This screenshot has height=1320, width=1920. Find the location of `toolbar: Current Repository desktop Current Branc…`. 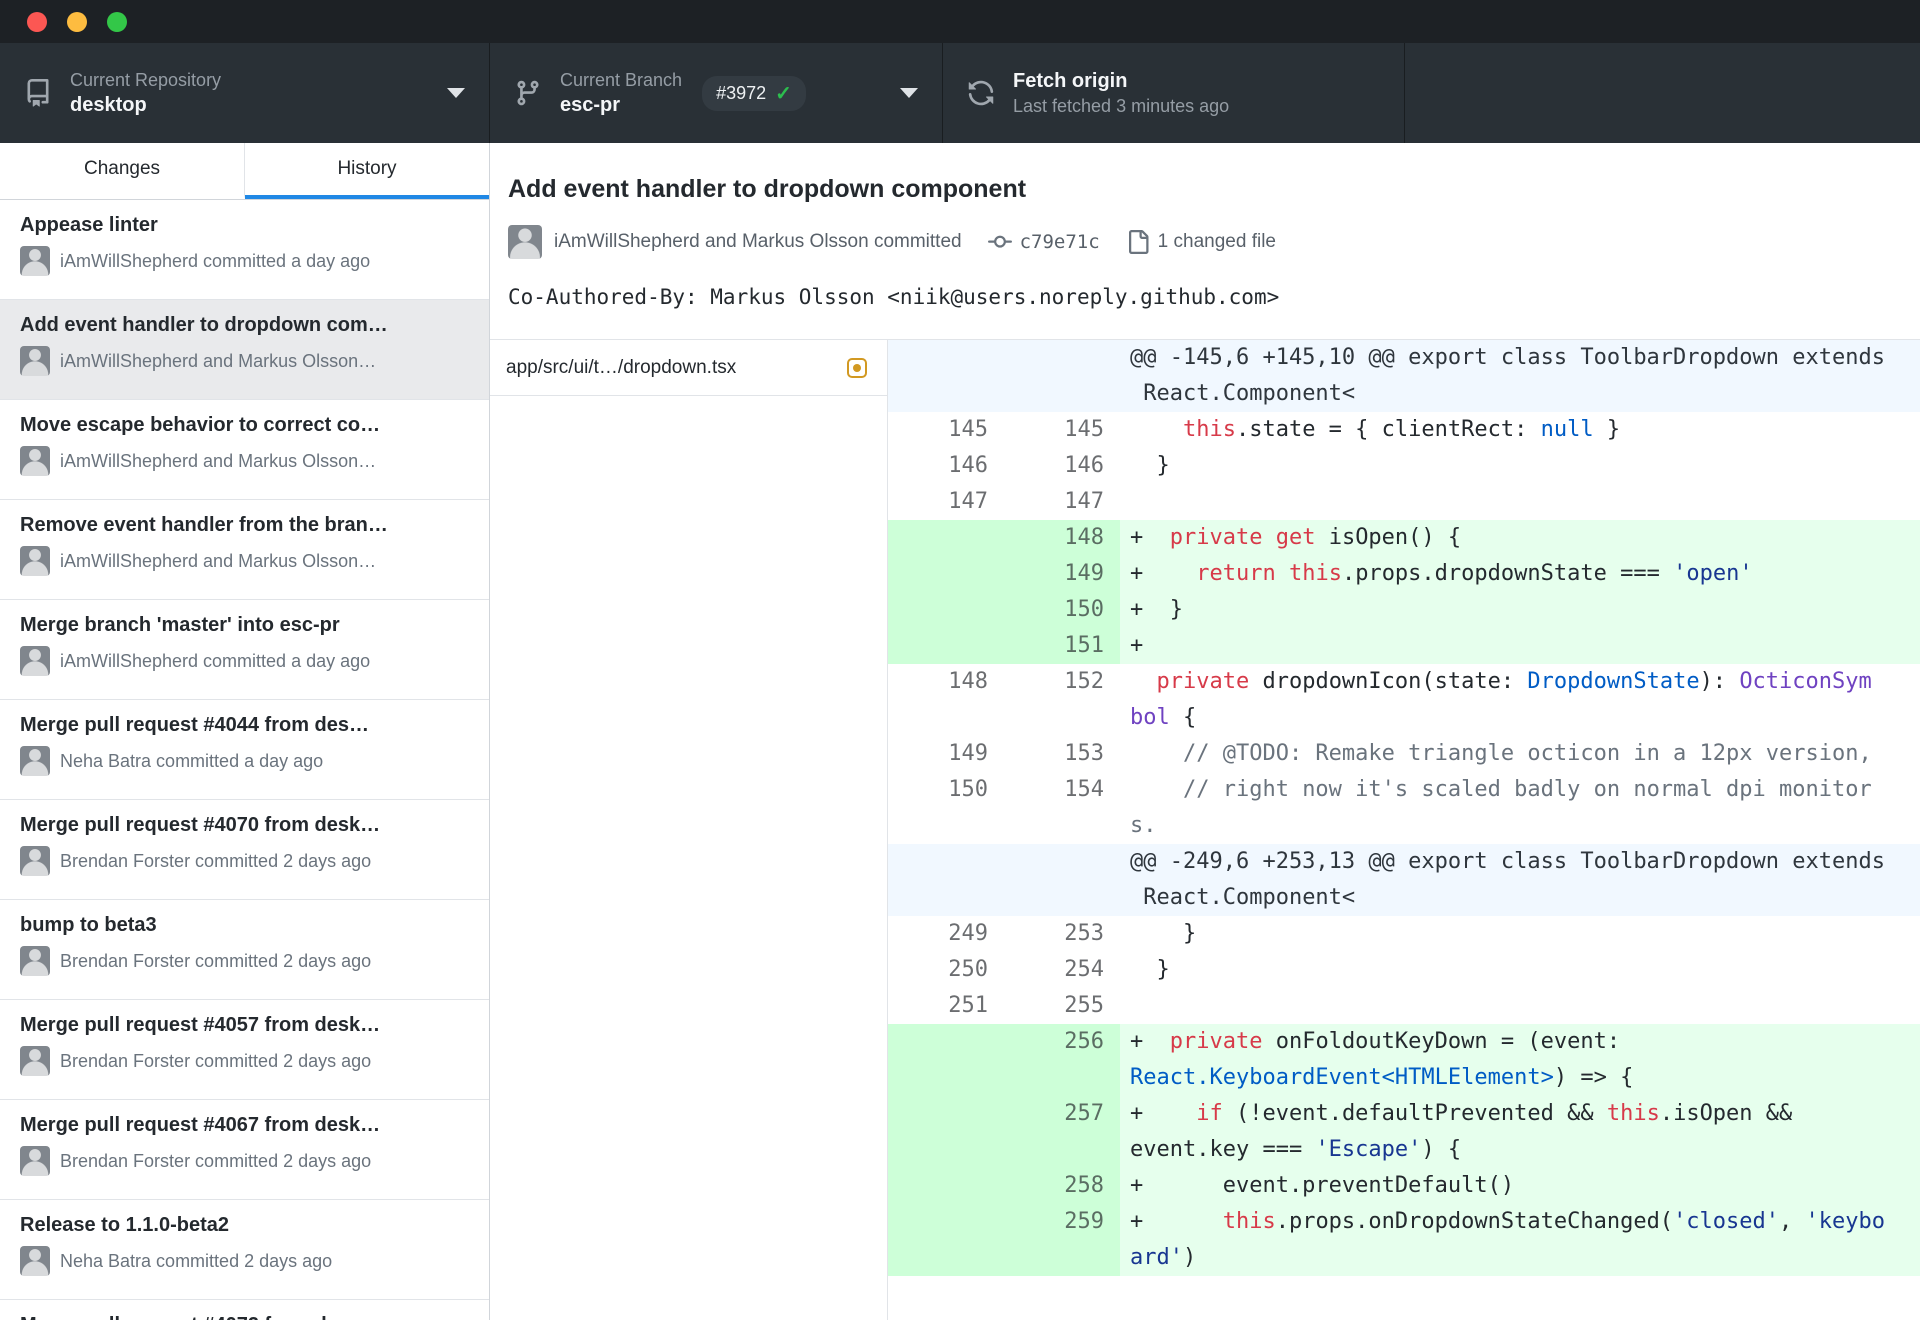

toolbar: Current Repository desktop Current Branc… is located at coordinates (960, 93).